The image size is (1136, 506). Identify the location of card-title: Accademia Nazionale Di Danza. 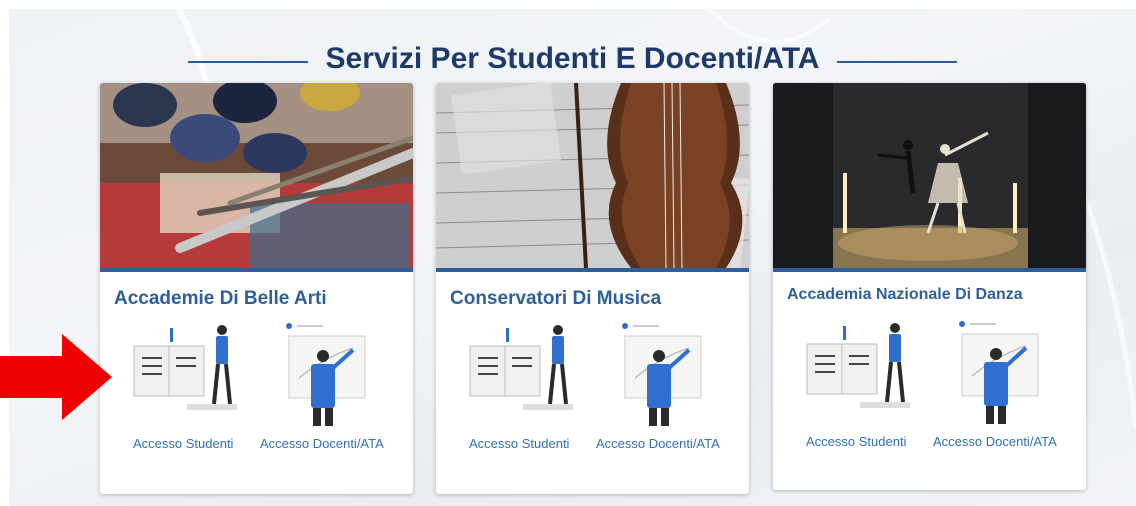
(905, 294).